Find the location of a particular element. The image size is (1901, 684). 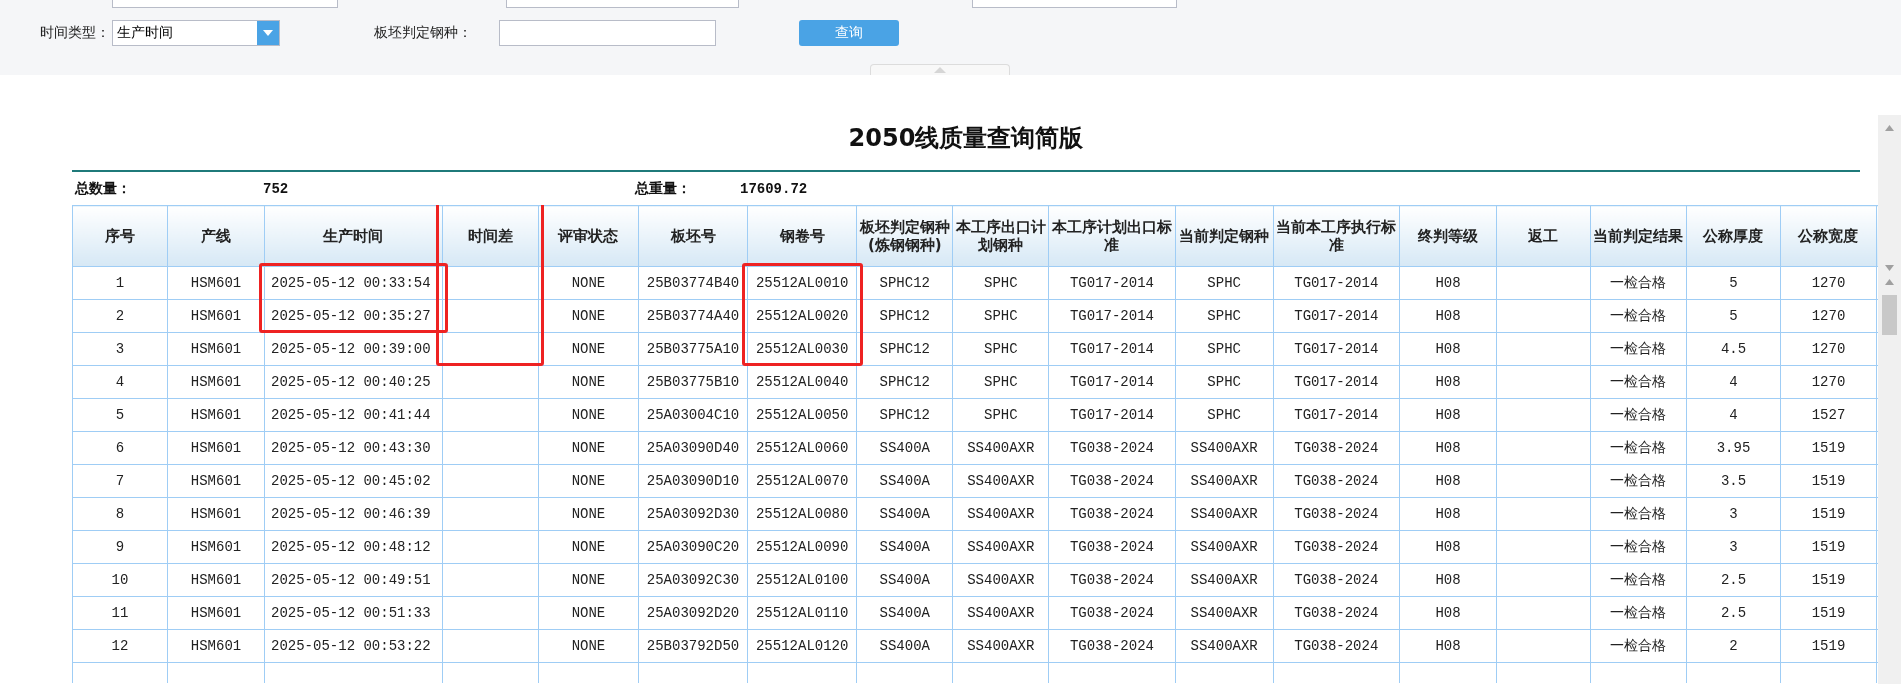

table-cell: 9 is located at coordinates (120, 547).